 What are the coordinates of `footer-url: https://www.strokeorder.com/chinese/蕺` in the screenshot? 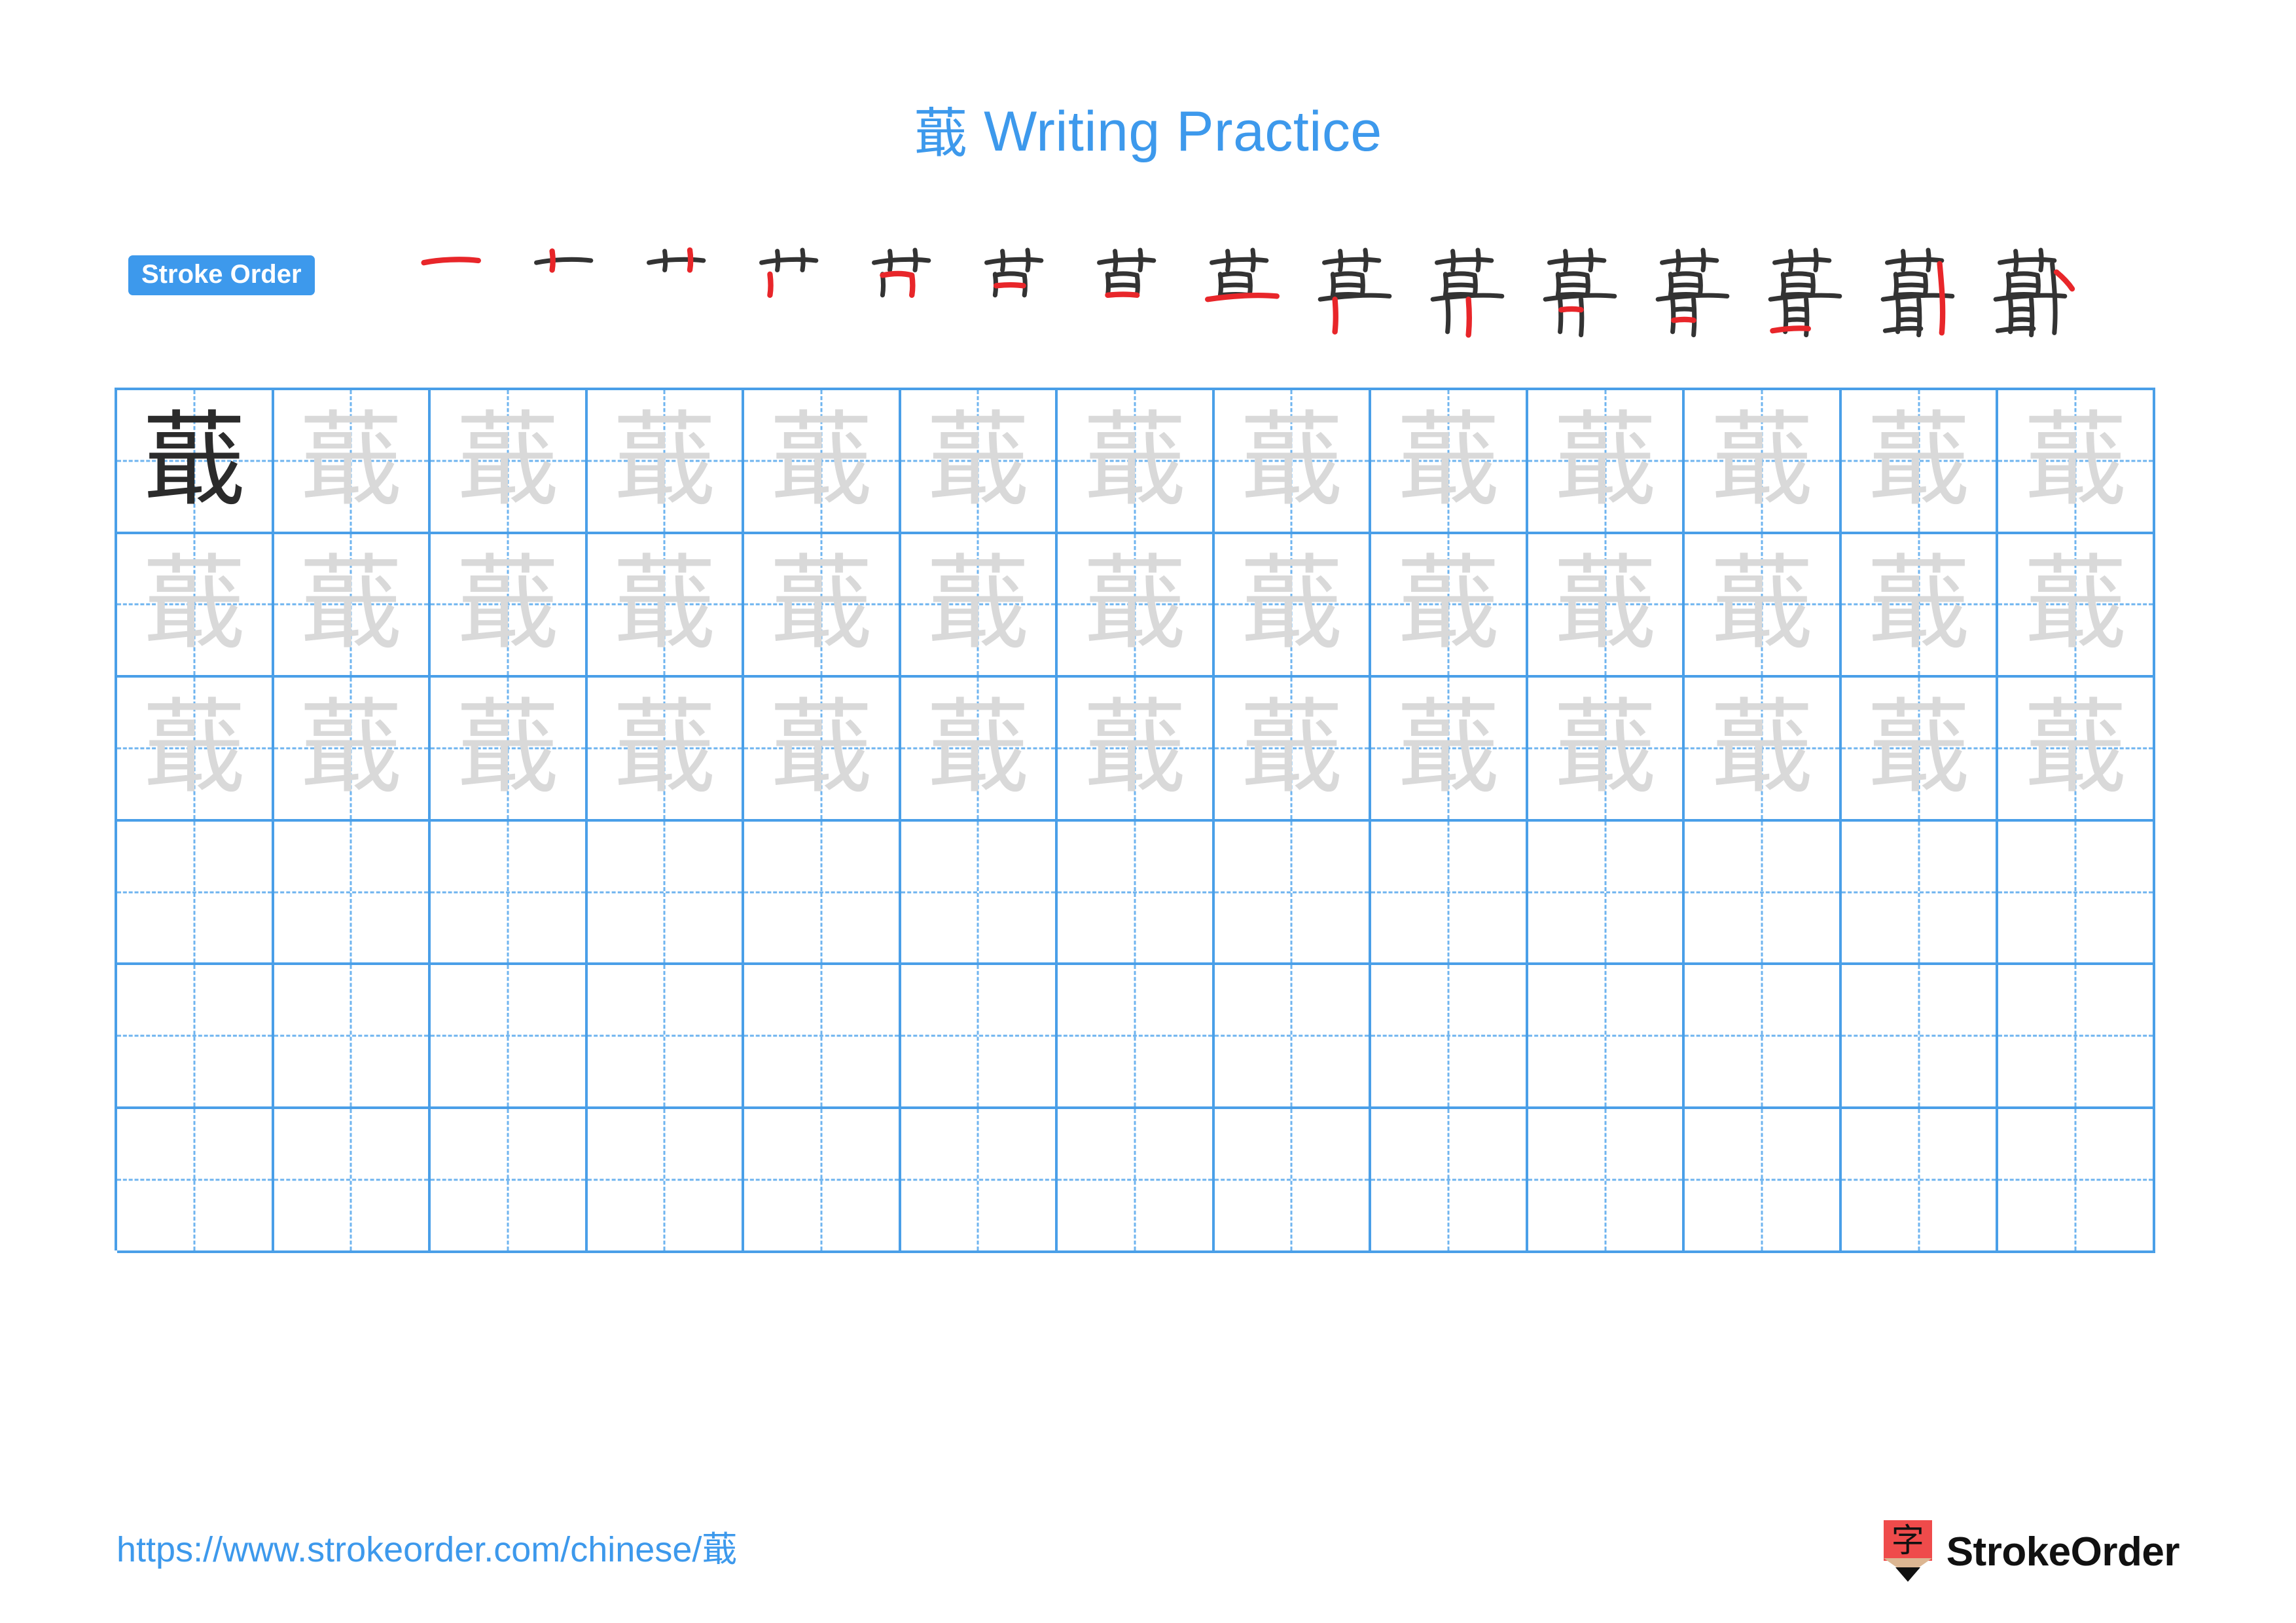 It's located at (427, 1550).